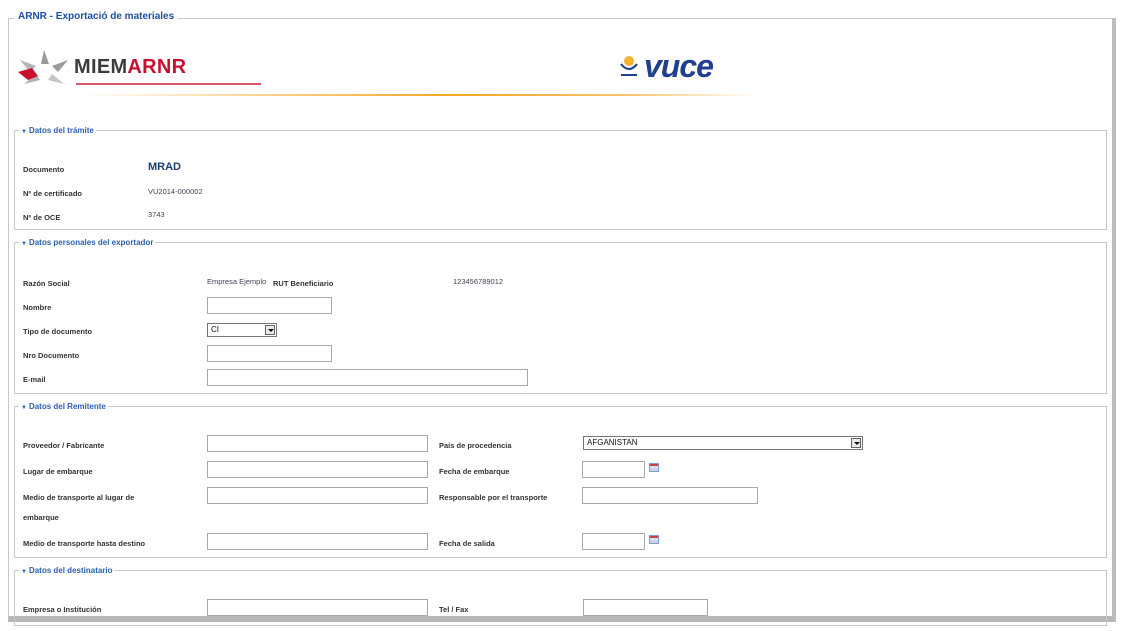  I want to click on header-divider, so click(418, 95).